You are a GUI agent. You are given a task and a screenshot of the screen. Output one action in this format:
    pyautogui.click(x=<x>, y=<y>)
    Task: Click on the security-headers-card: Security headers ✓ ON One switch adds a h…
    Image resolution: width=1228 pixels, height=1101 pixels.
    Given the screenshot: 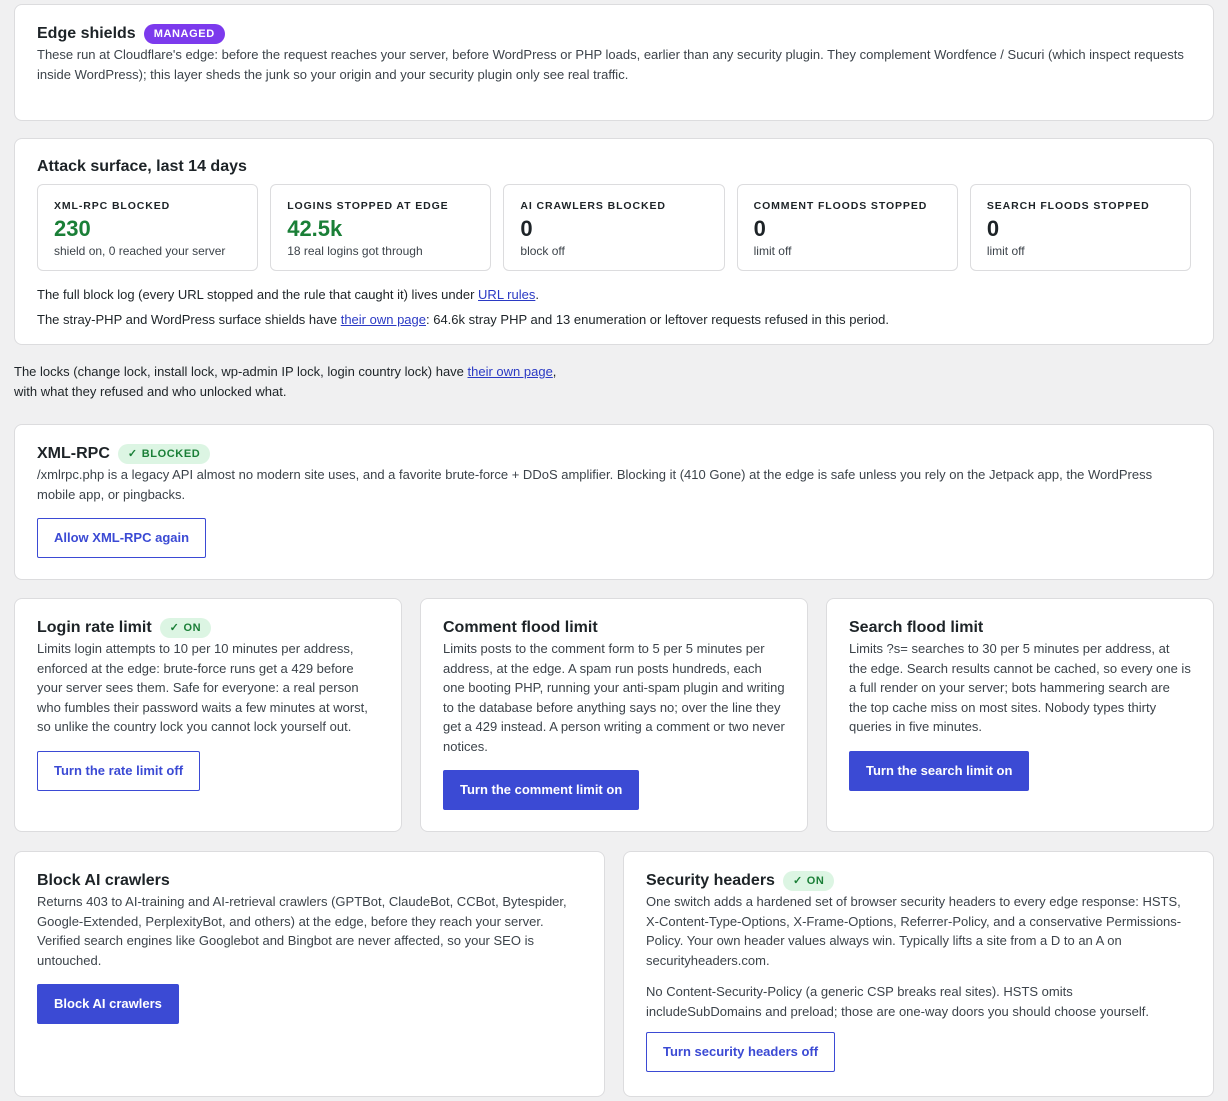 What is the action you would take?
    pyautogui.click(x=918, y=974)
    